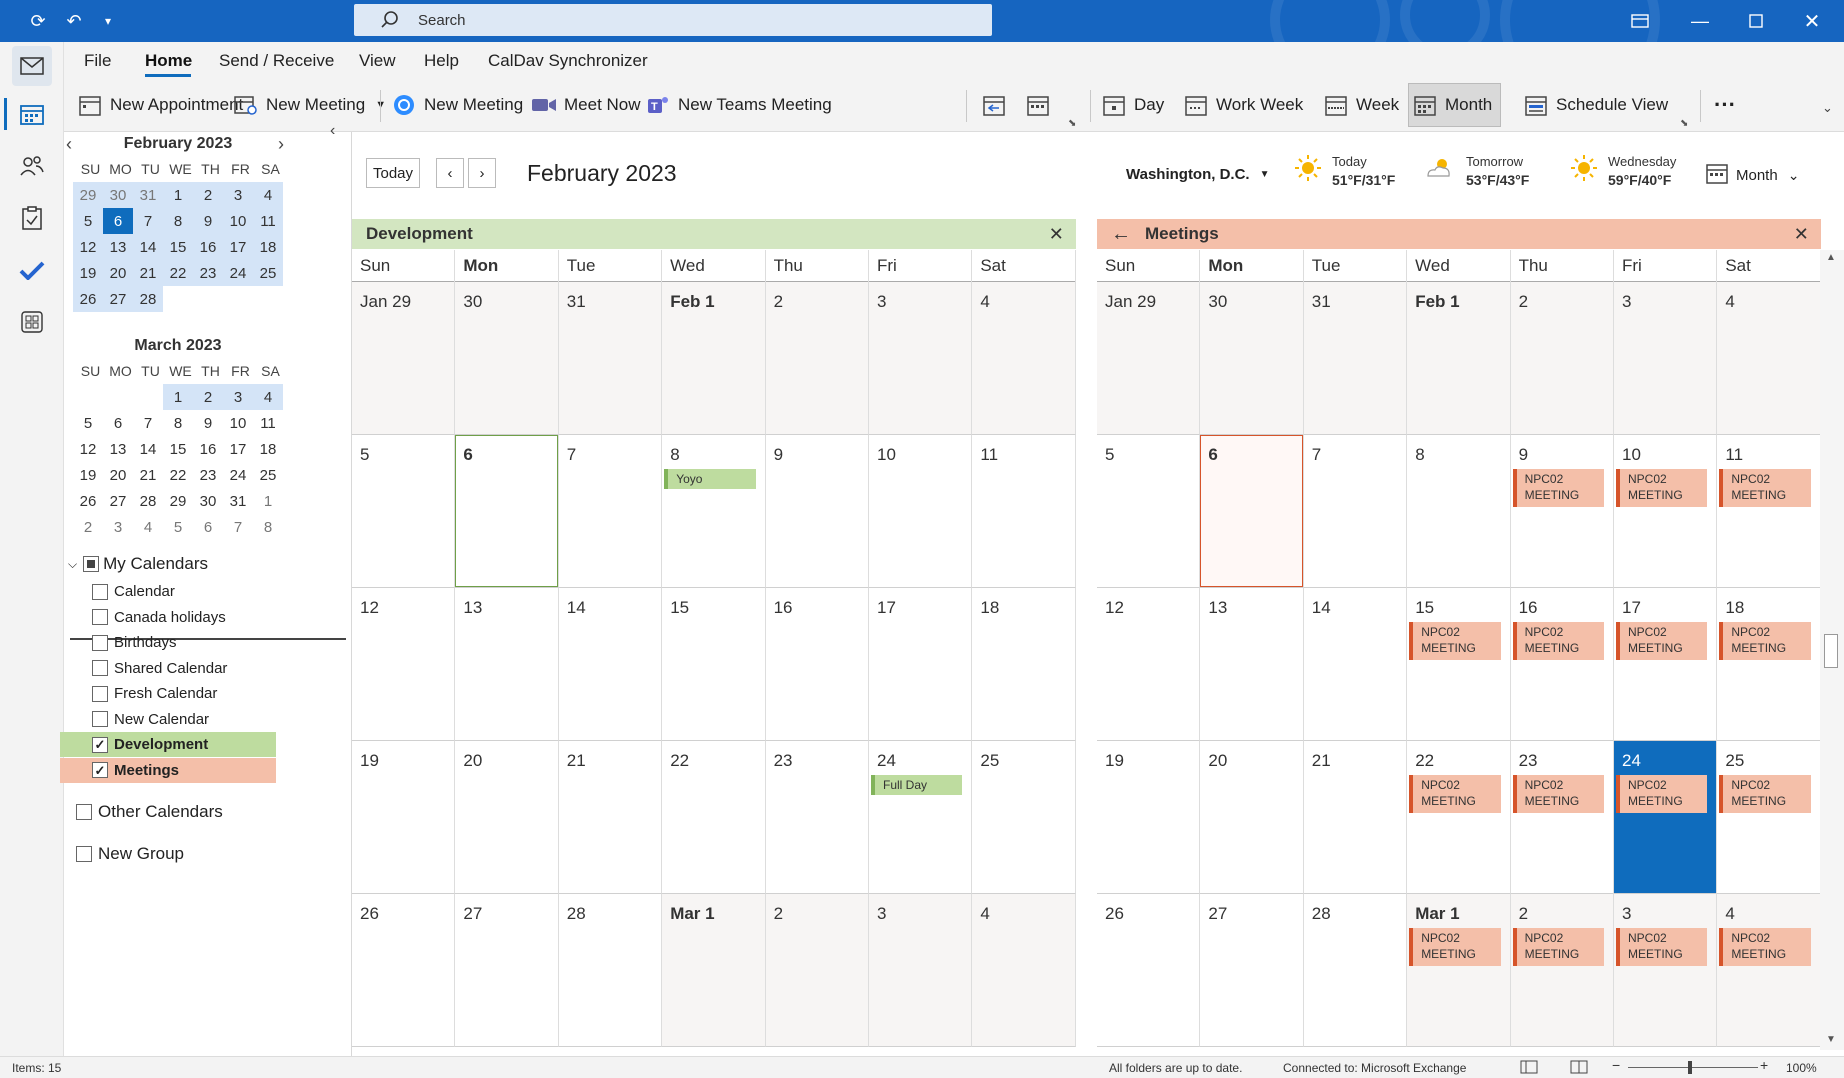  I want to click on week-view-button: Week, so click(1360, 105).